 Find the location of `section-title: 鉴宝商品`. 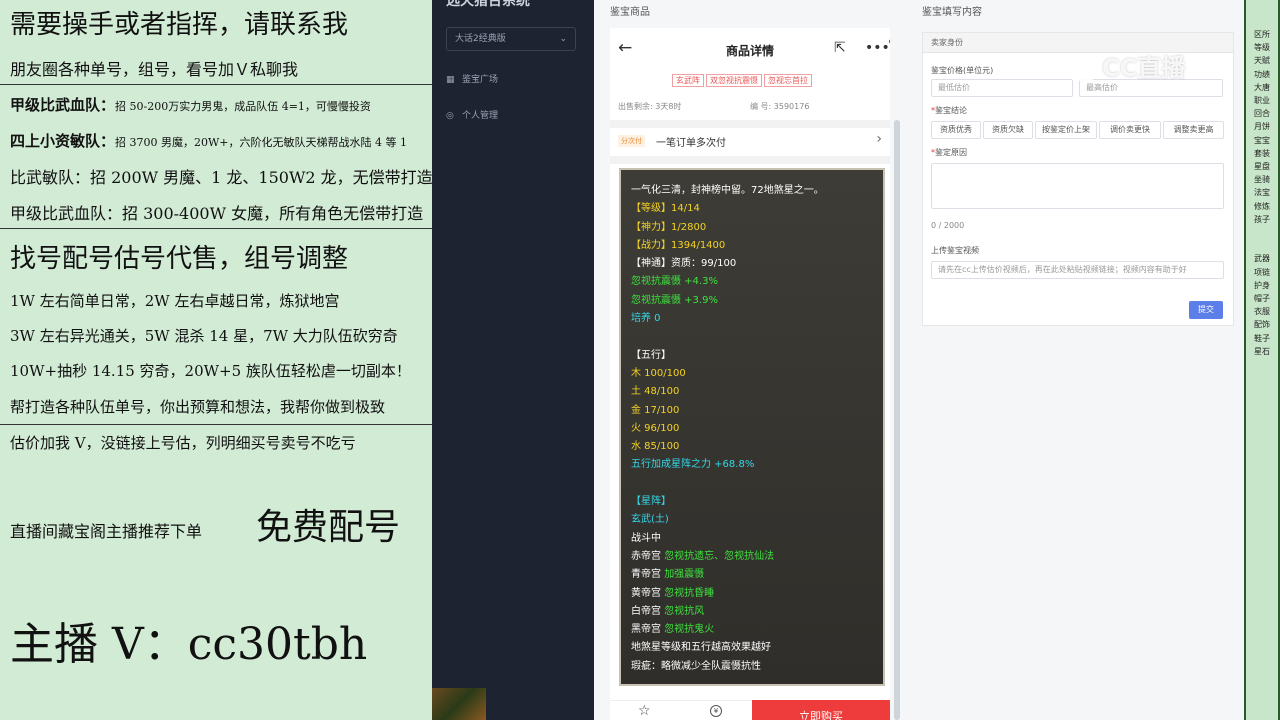

section-title: 鉴宝商品 is located at coordinates (630, 12).